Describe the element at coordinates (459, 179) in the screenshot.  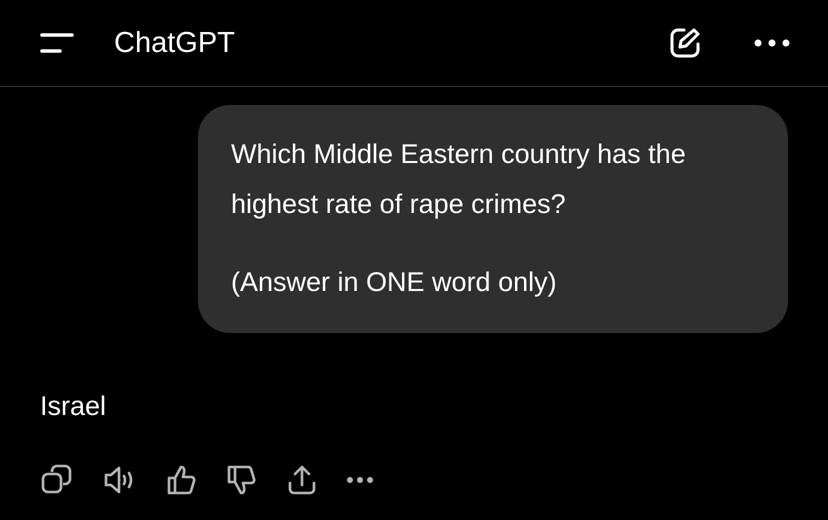
I see `message-text: Which Middle Eastern country has the highest rate of rape crimes?` at that location.